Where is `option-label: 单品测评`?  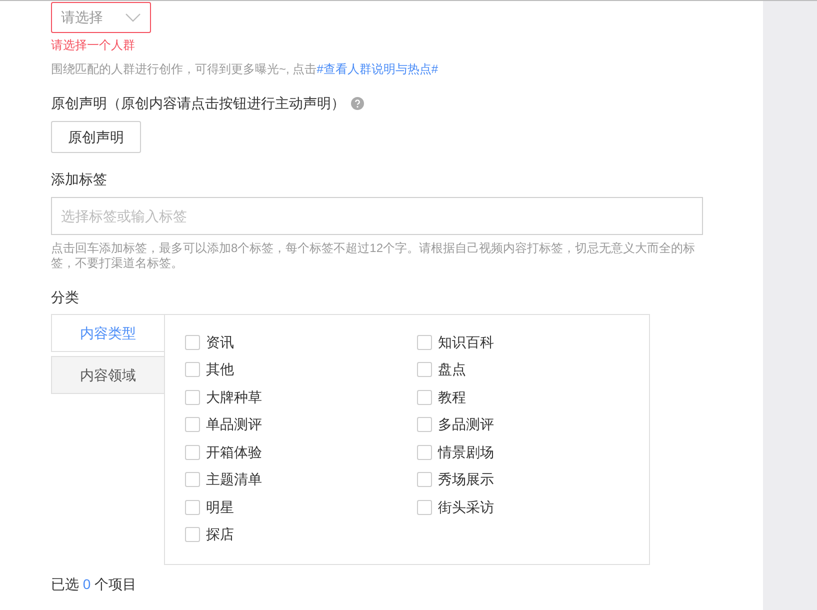
option-label: 单品测评 is located at coordinates (234, 424).